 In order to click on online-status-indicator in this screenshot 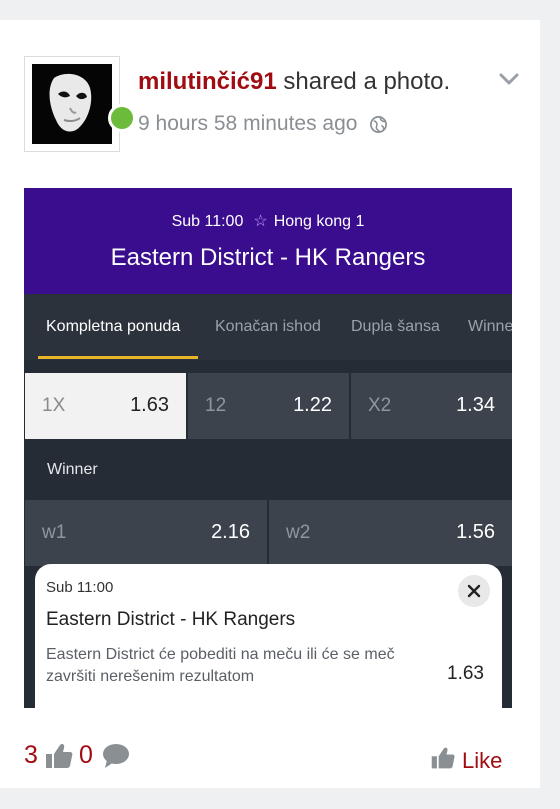, I will do `click(122, 118)`.